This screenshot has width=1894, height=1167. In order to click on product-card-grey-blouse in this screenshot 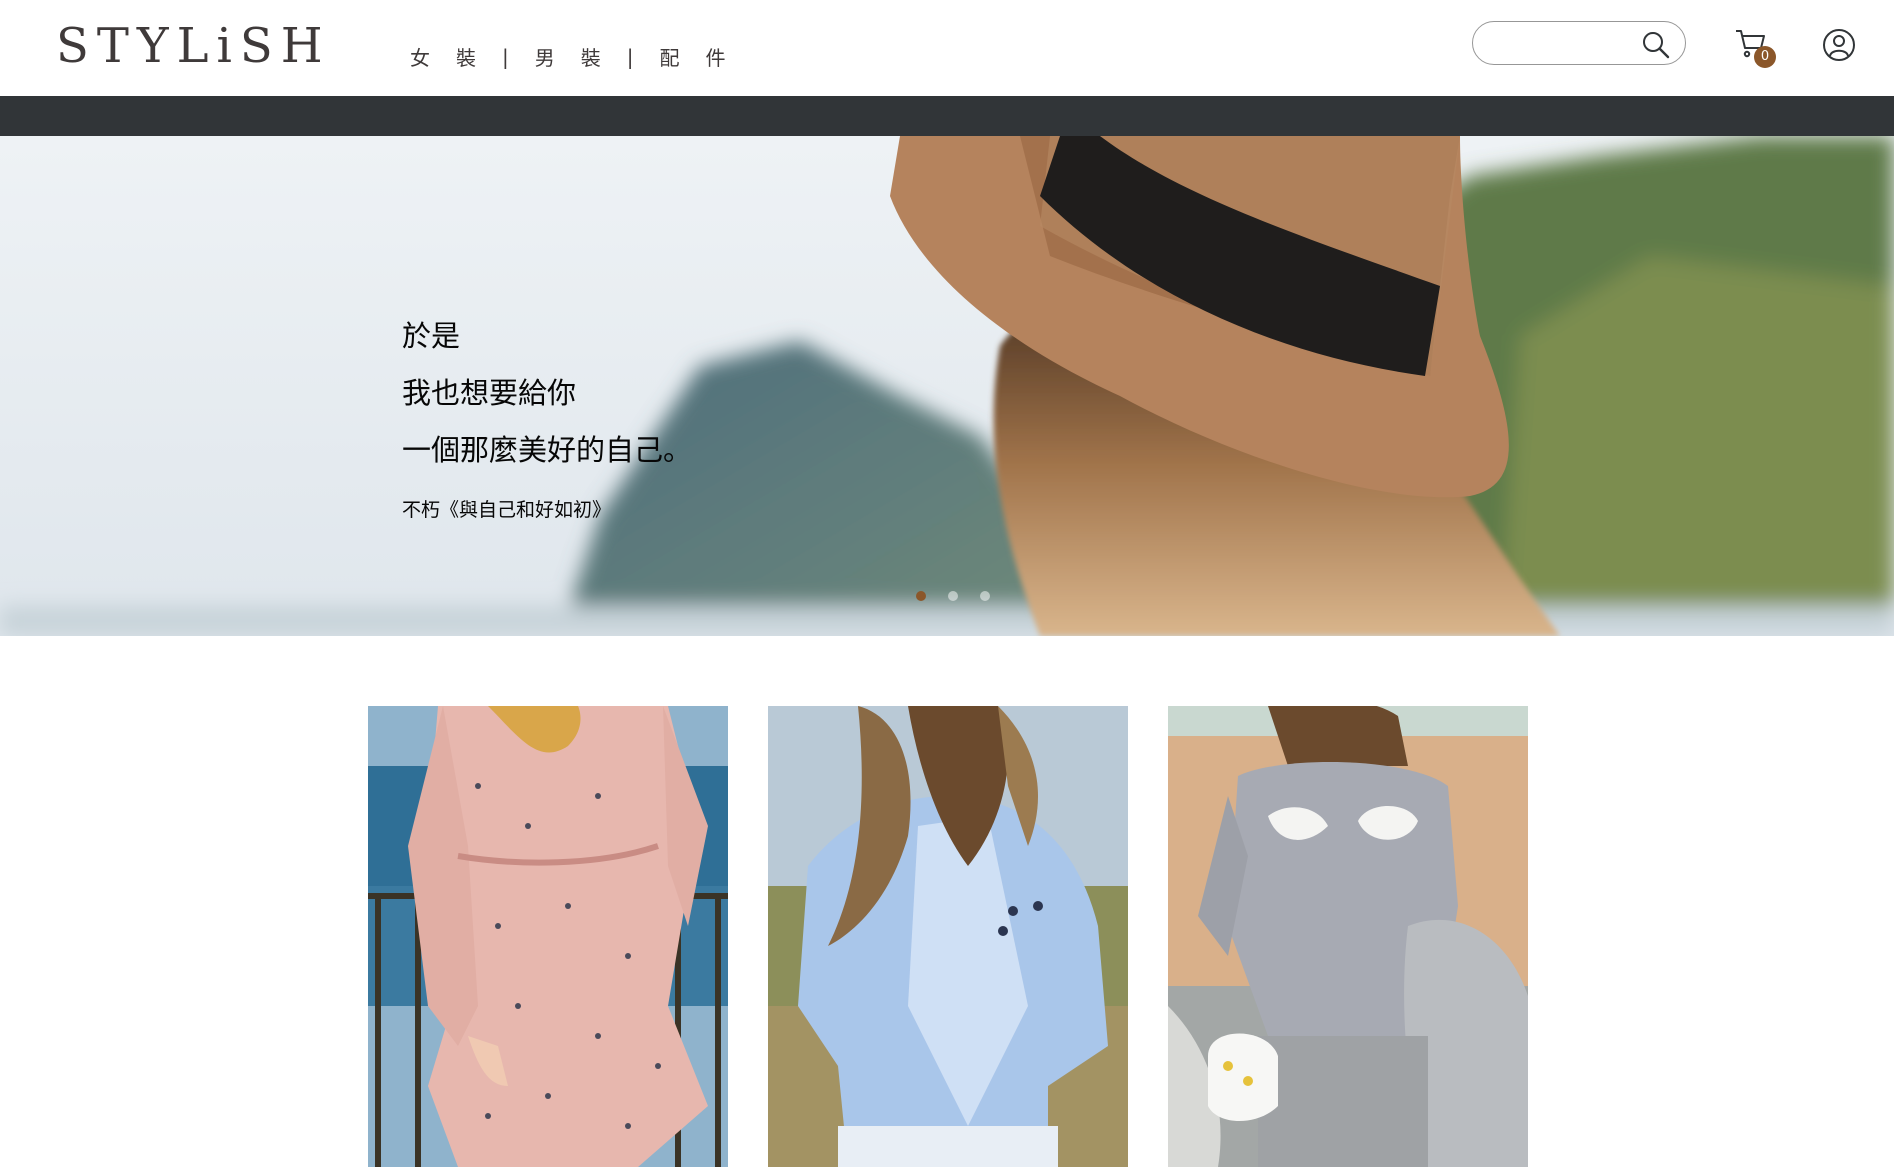, I will do `click(1348, 936)`.